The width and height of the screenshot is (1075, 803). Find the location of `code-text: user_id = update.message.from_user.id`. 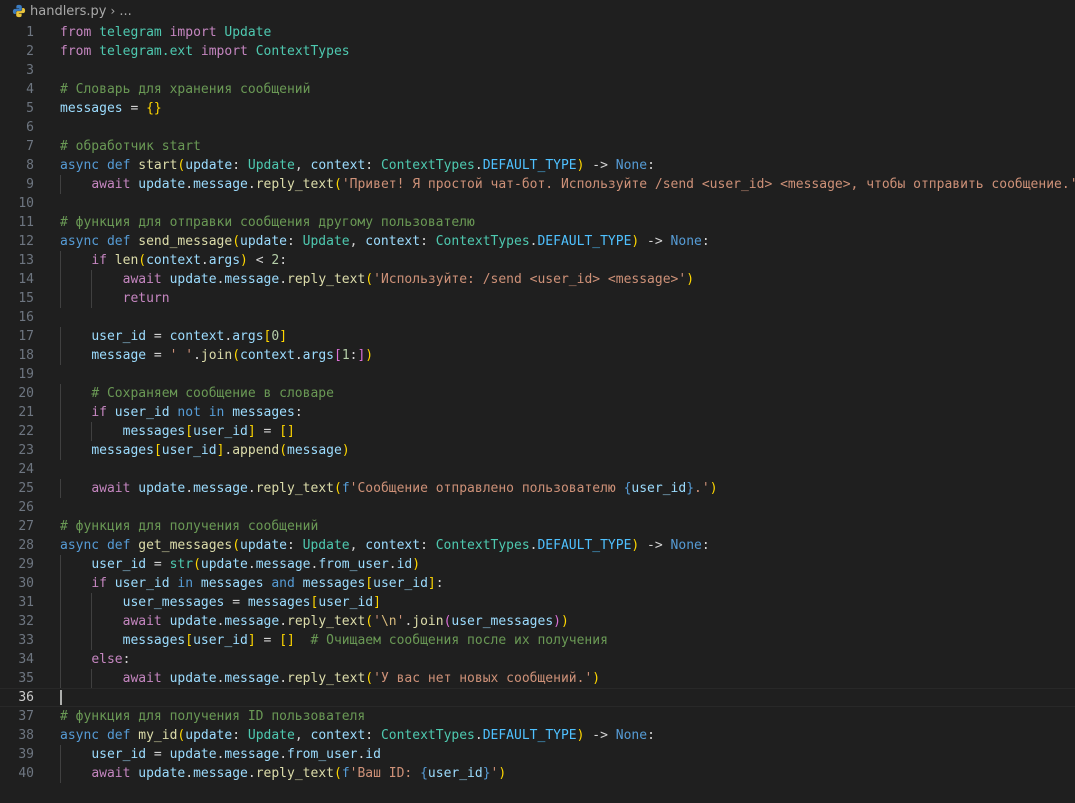

code-text: user_id = update.message.from_user.id is located at coordinates (220, 754).